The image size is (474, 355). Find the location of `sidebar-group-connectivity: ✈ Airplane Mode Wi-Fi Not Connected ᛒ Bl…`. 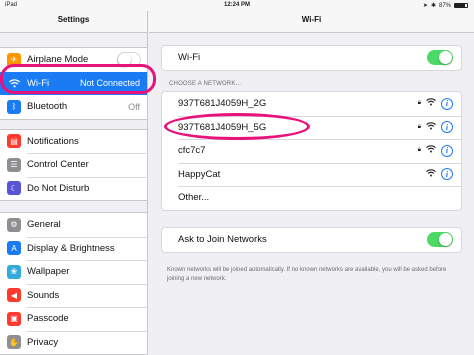

sidebar-group-connectivity: ✈ Airplane Mode Wi-Fi Not Connected ᛒ Bl… is located at coordinates (73, 83).